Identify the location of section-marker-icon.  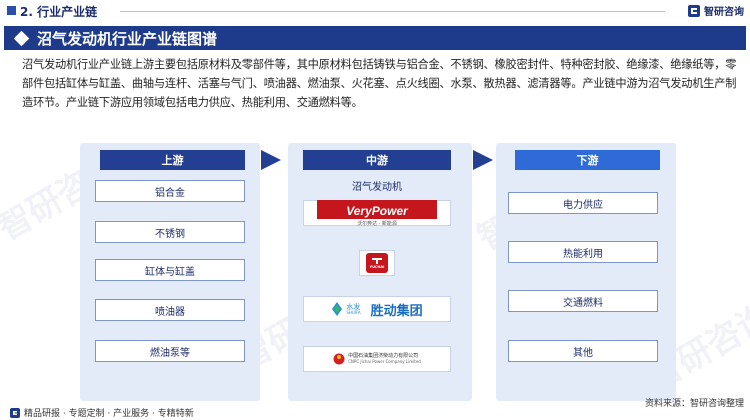
(11, 10).